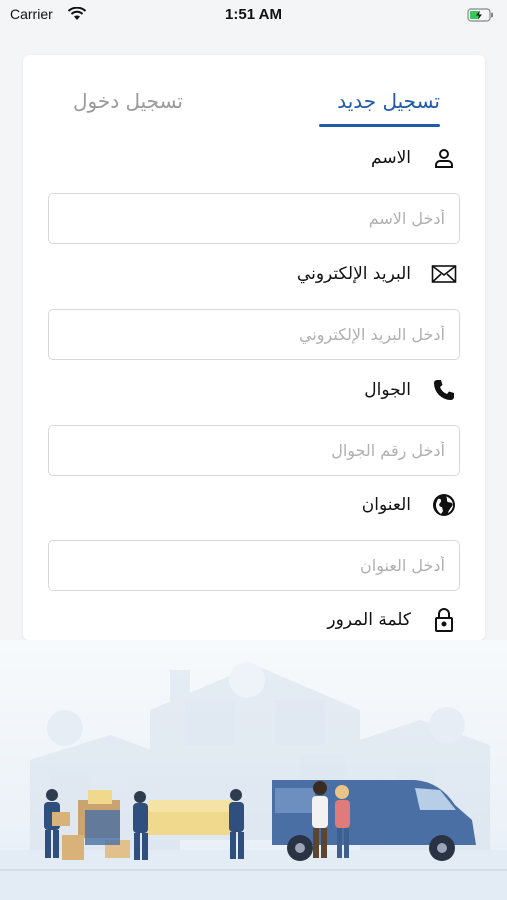 This screenshot has width=507, height=900. I want to click on status-bar: Carrier 1:51 AM, so click(253, 15).